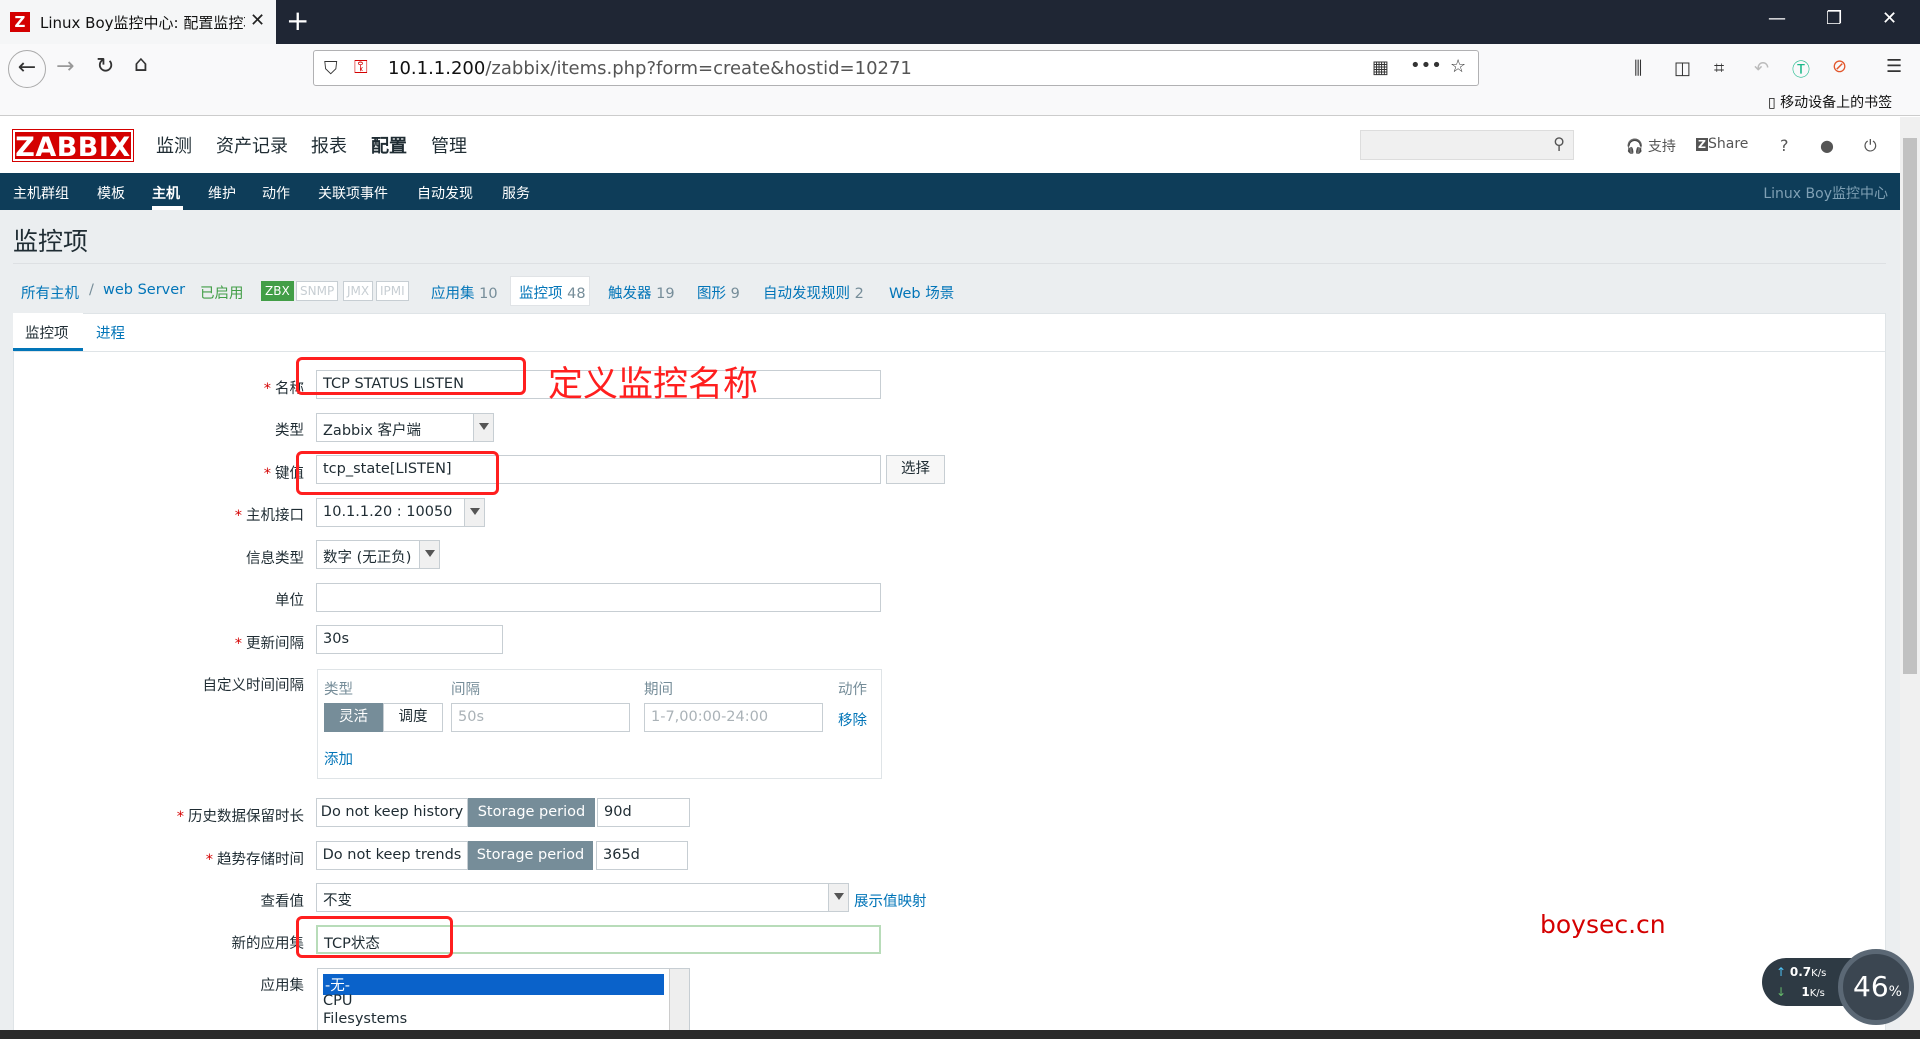  What do you see at coordinates (653, 385) in the screenshot?
I see `annotation-text: 定义监控名称` at bounding box center [653, 385].